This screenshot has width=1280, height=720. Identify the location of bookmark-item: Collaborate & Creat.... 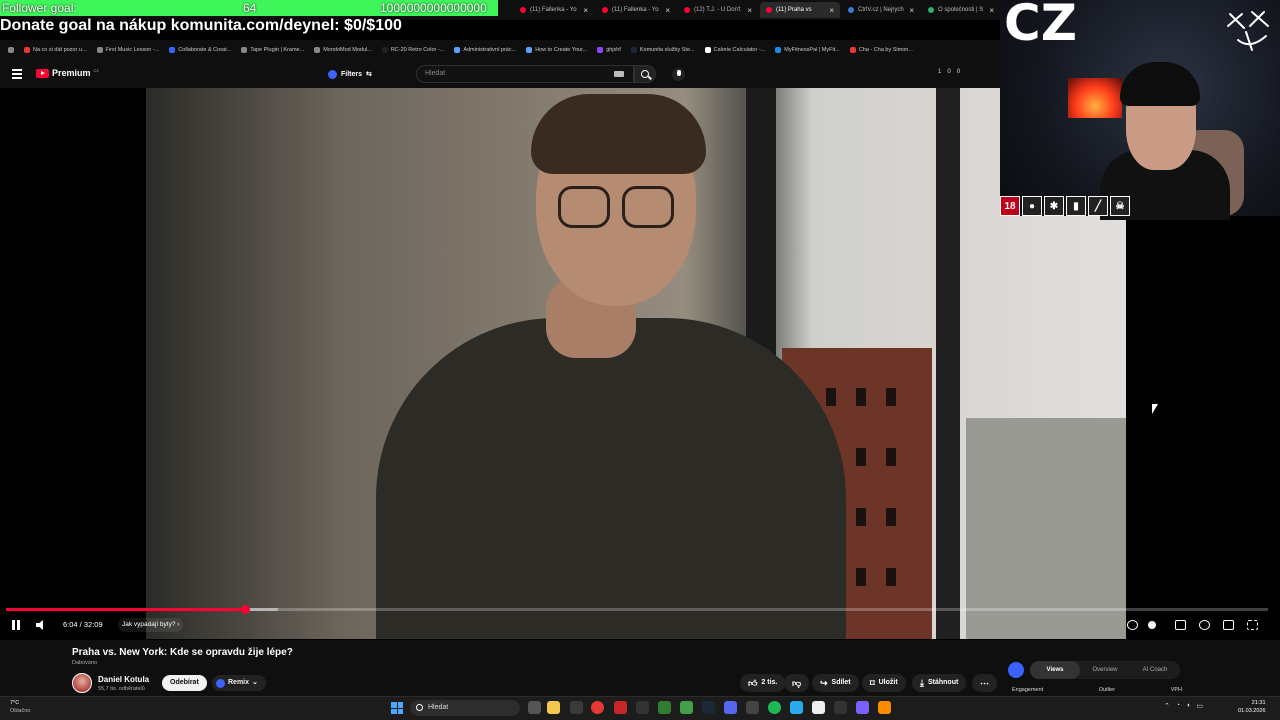
(200, 50).